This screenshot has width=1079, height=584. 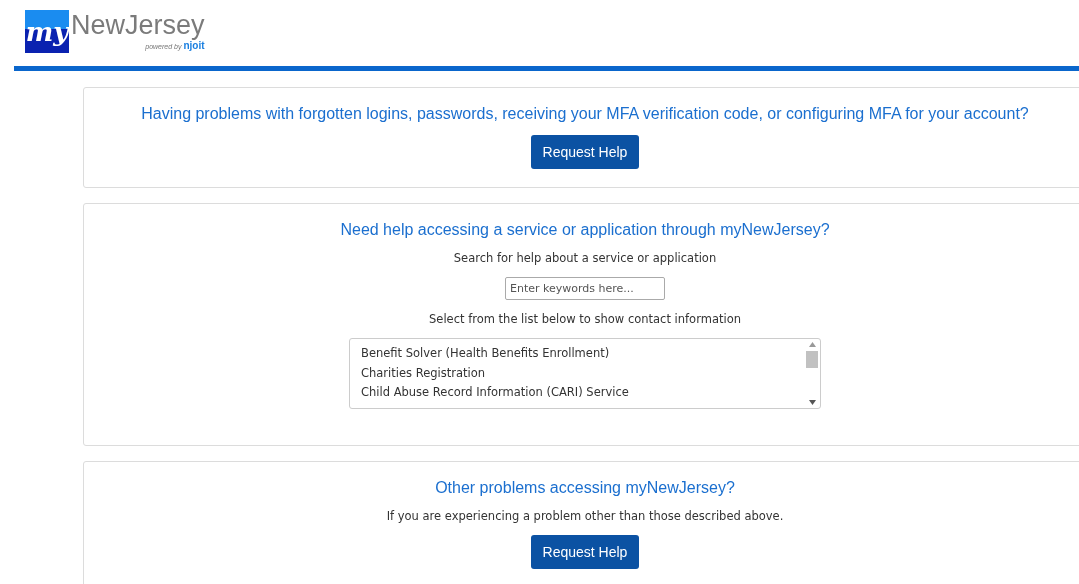 What do you see at coordinates (577, 373) in the screenshot?
I see `service-option: Charities Registration` at bounding box center [577, 373].